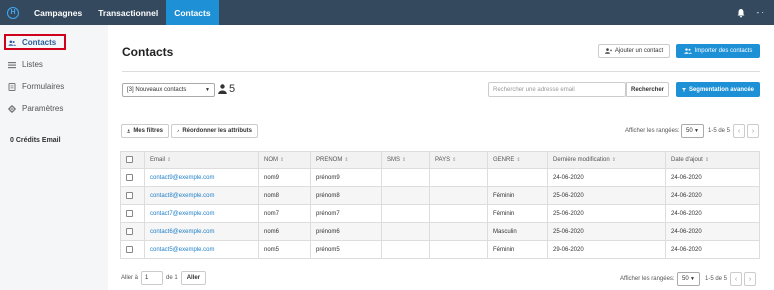 This screenshot has width=774, height=290. I want to click on list-icon, so click(12, 64).